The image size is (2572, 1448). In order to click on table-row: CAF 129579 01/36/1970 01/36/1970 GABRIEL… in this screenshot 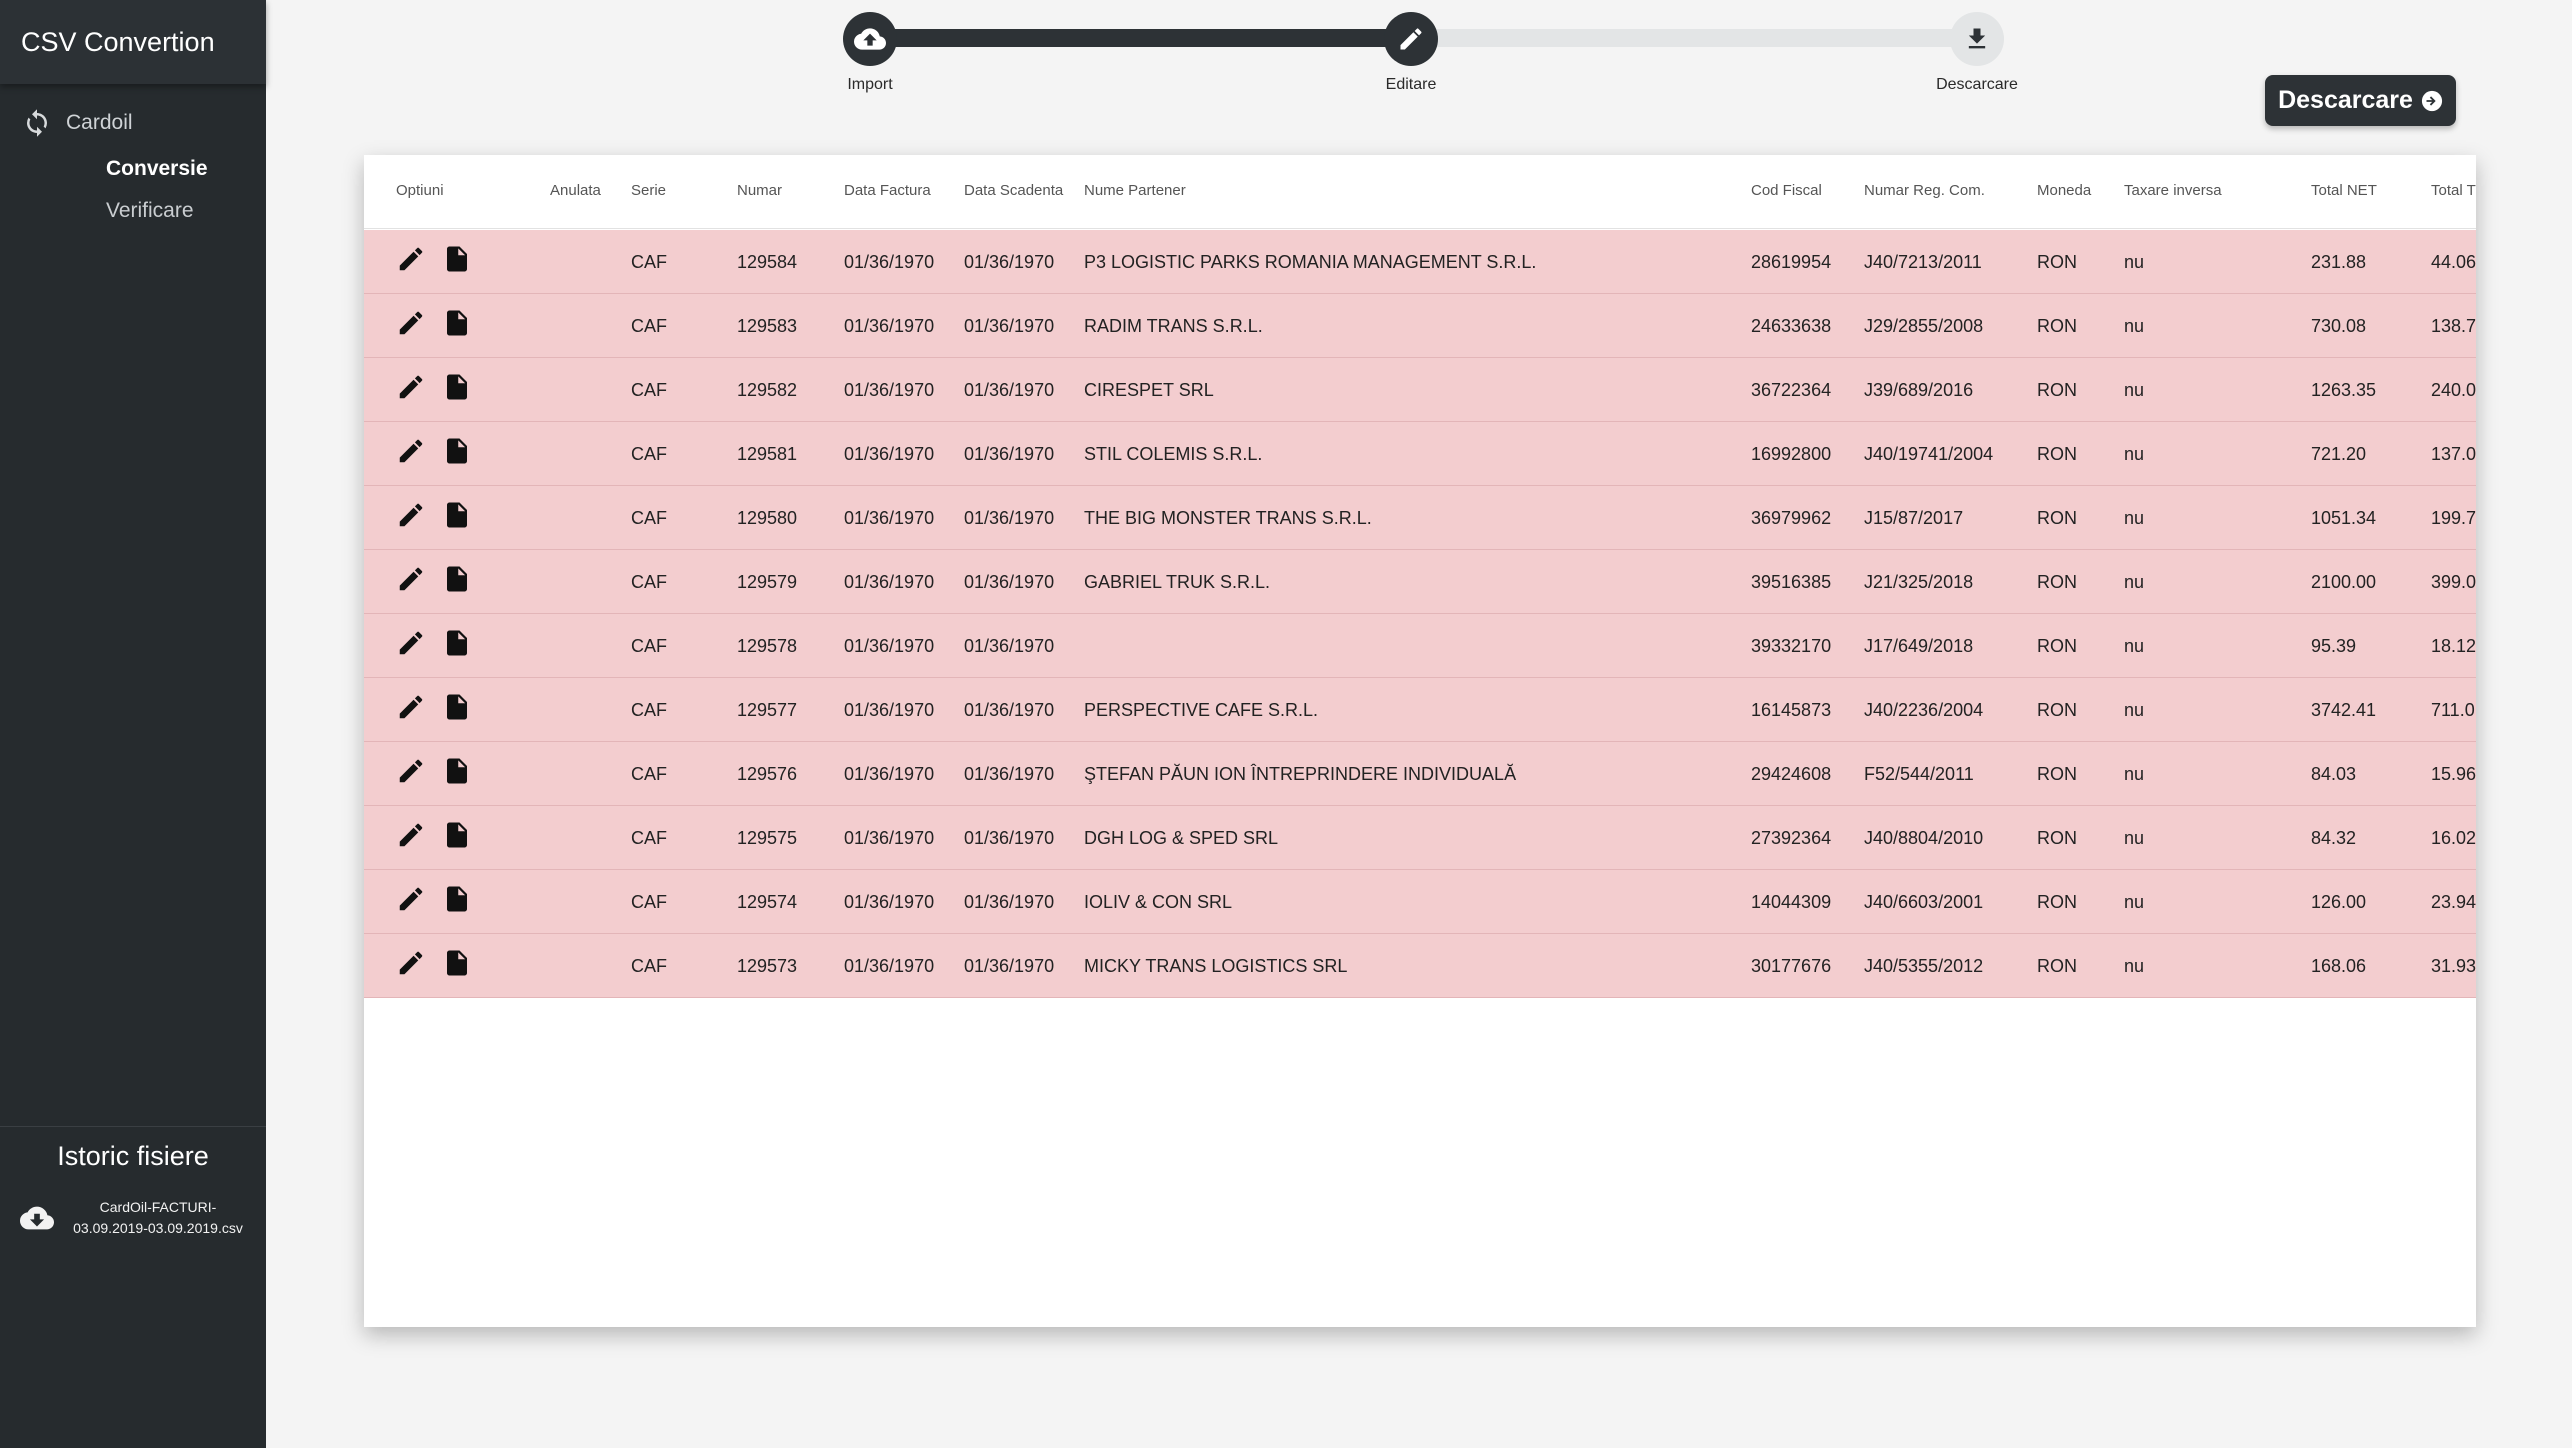, I will do `click(1420, 582)`.